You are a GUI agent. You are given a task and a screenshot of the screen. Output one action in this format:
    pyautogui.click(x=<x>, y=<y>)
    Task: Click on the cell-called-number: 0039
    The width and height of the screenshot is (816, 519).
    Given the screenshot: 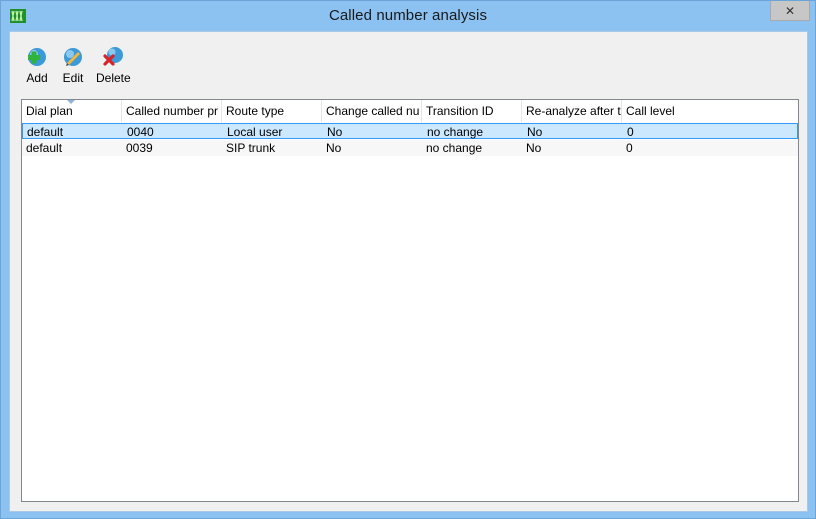 What is the action you would take?
    pyautogui.click(x=139, y=148)
    